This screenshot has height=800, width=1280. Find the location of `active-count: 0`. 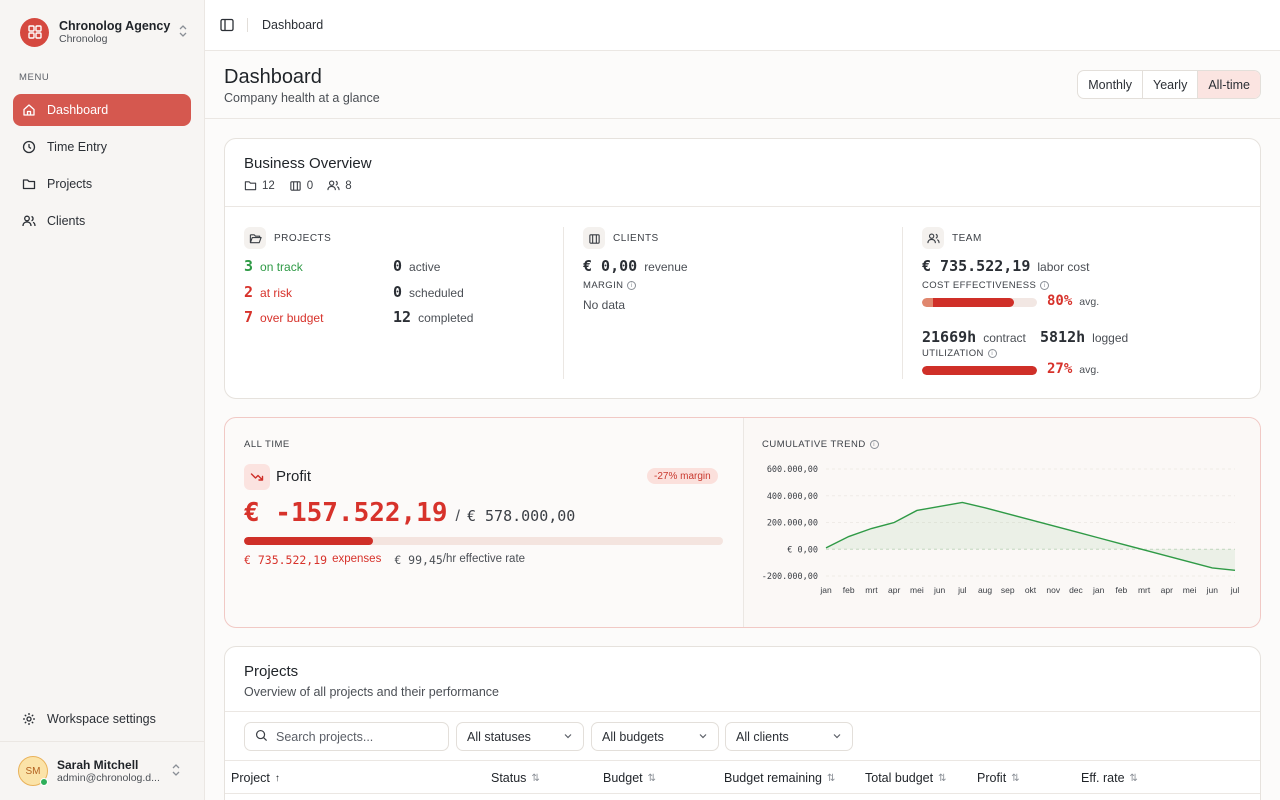

active-count: 0 is located at coordinates (398, 266).